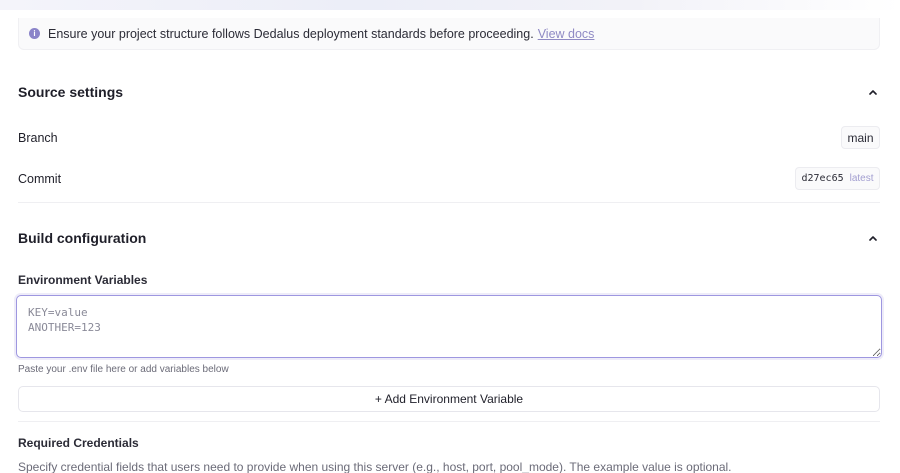  What do you see at coordinates (449, 399) in the screenshot?
I see `add-environment-variable-button: + Add Environment Variable` at bounding box center [449, 399].